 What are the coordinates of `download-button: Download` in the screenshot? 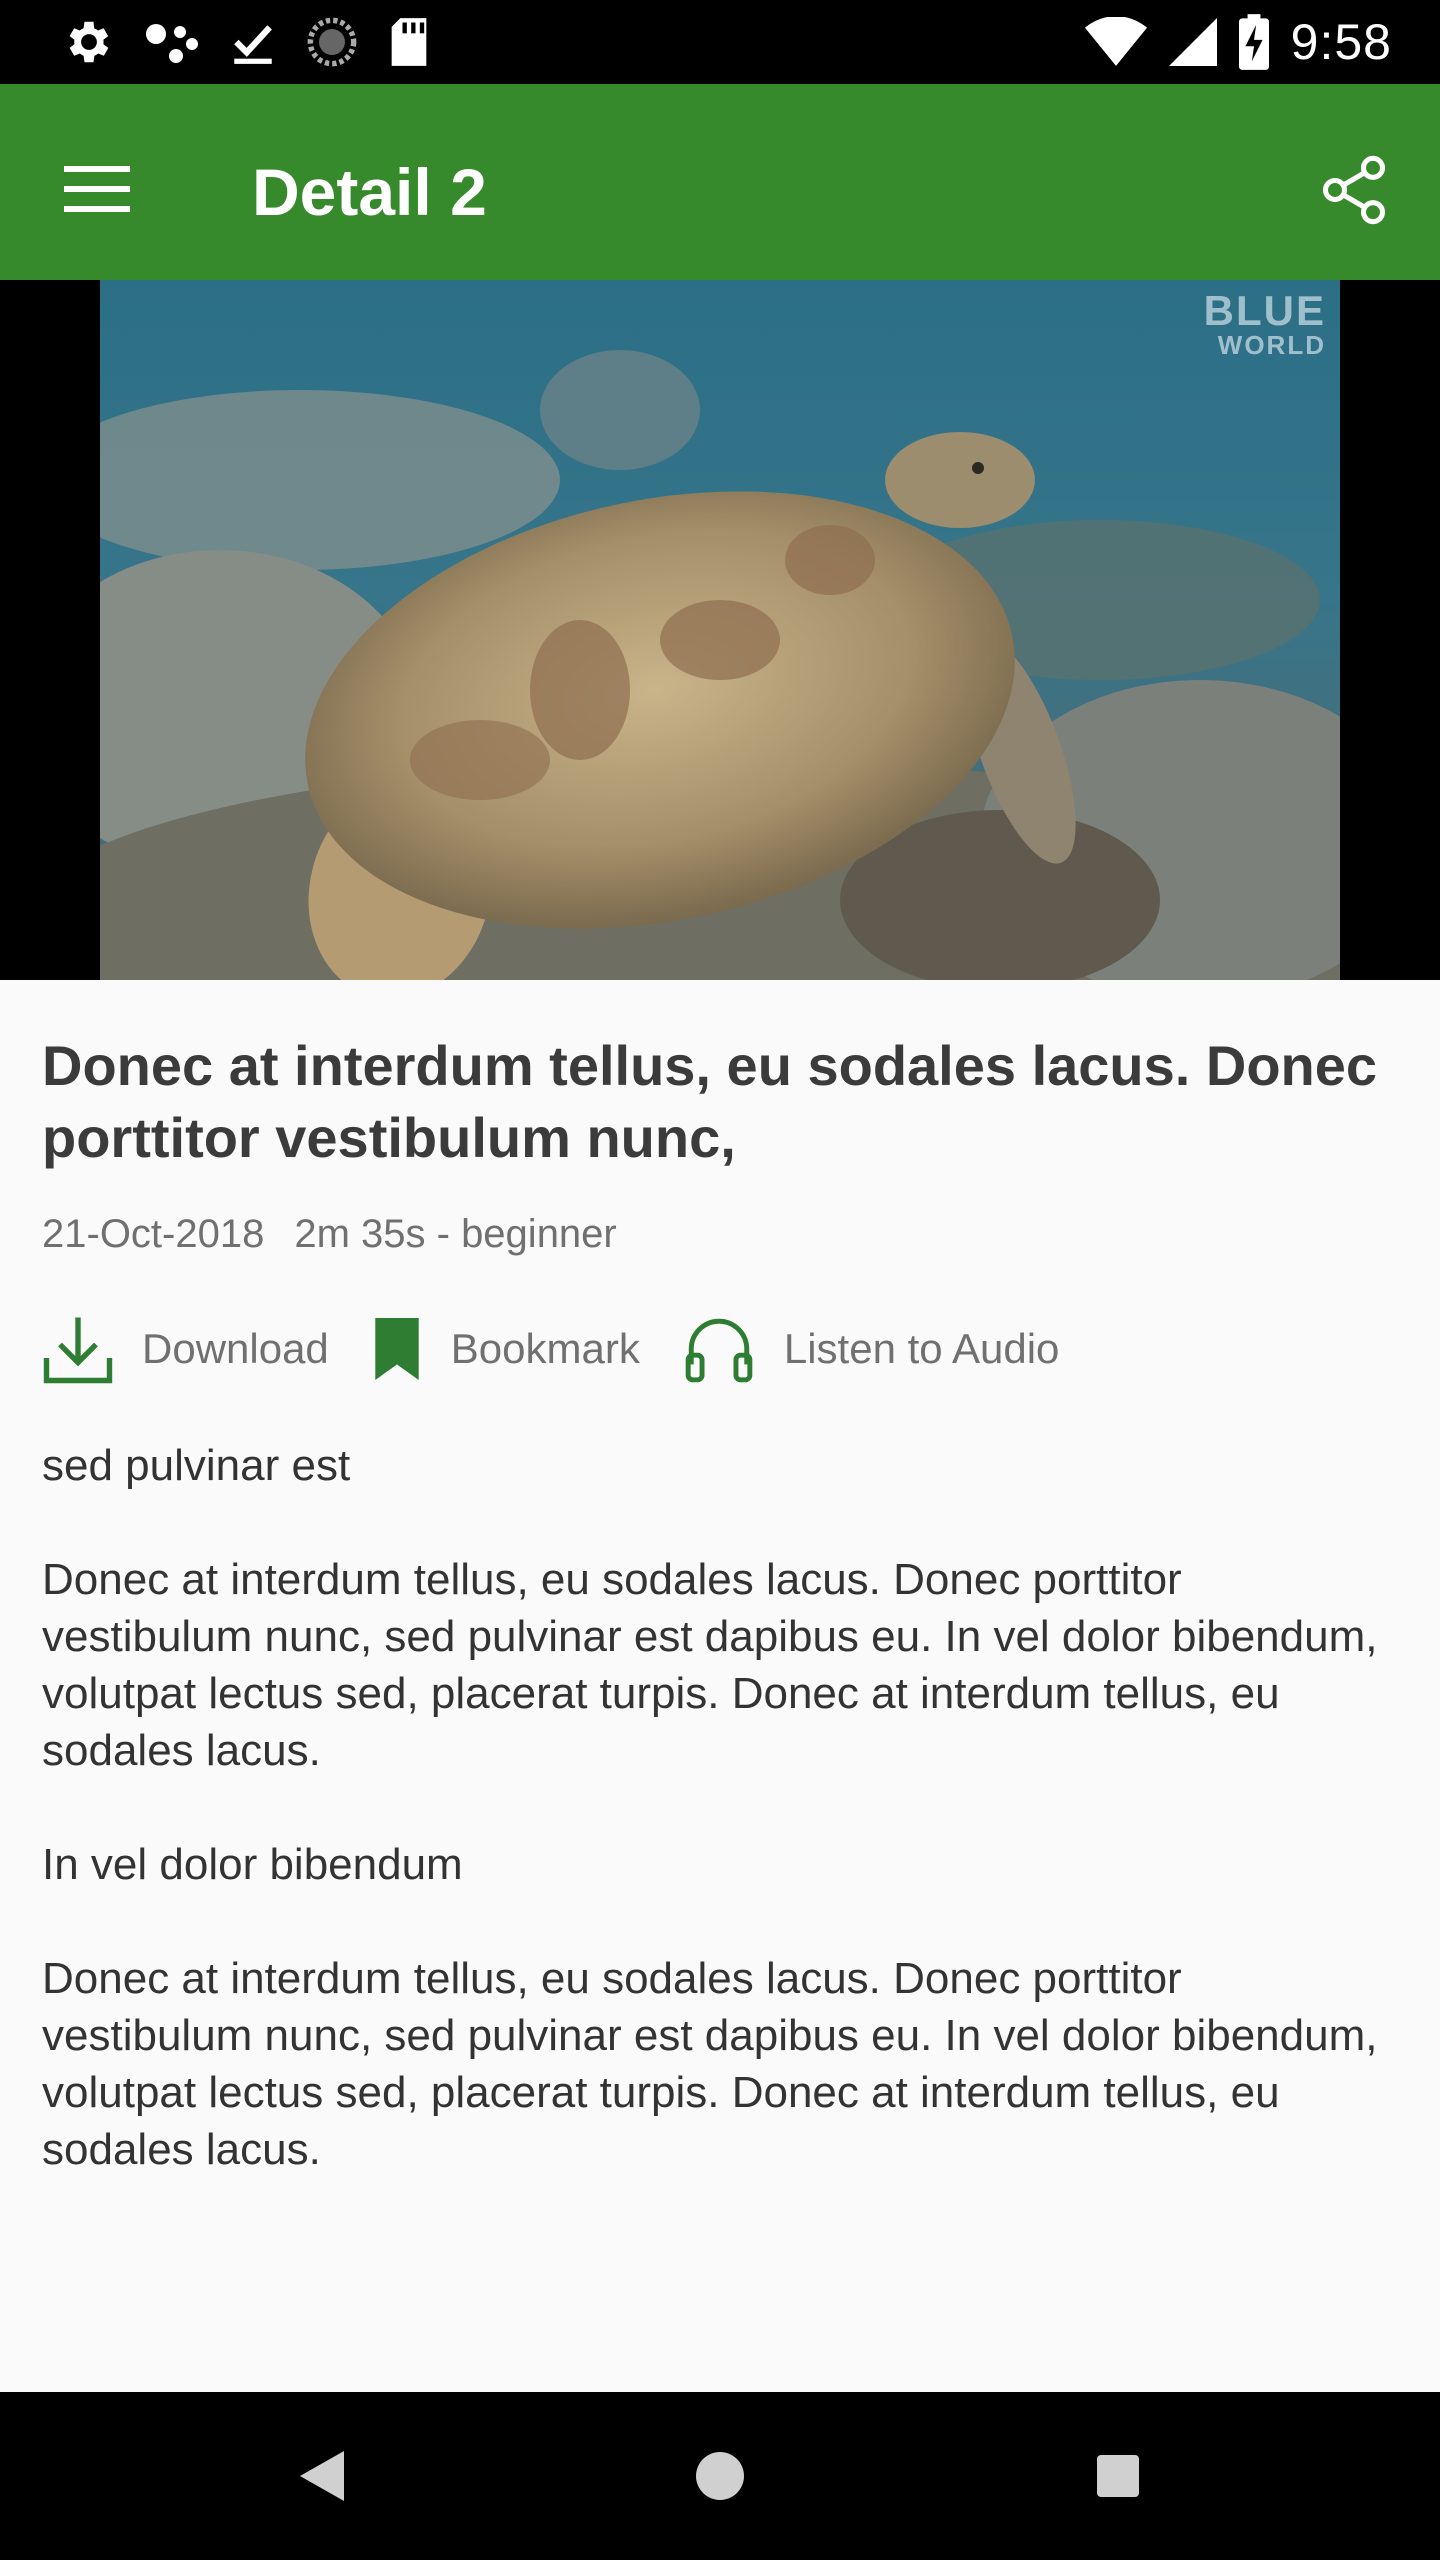 It's located at (185, 1349).